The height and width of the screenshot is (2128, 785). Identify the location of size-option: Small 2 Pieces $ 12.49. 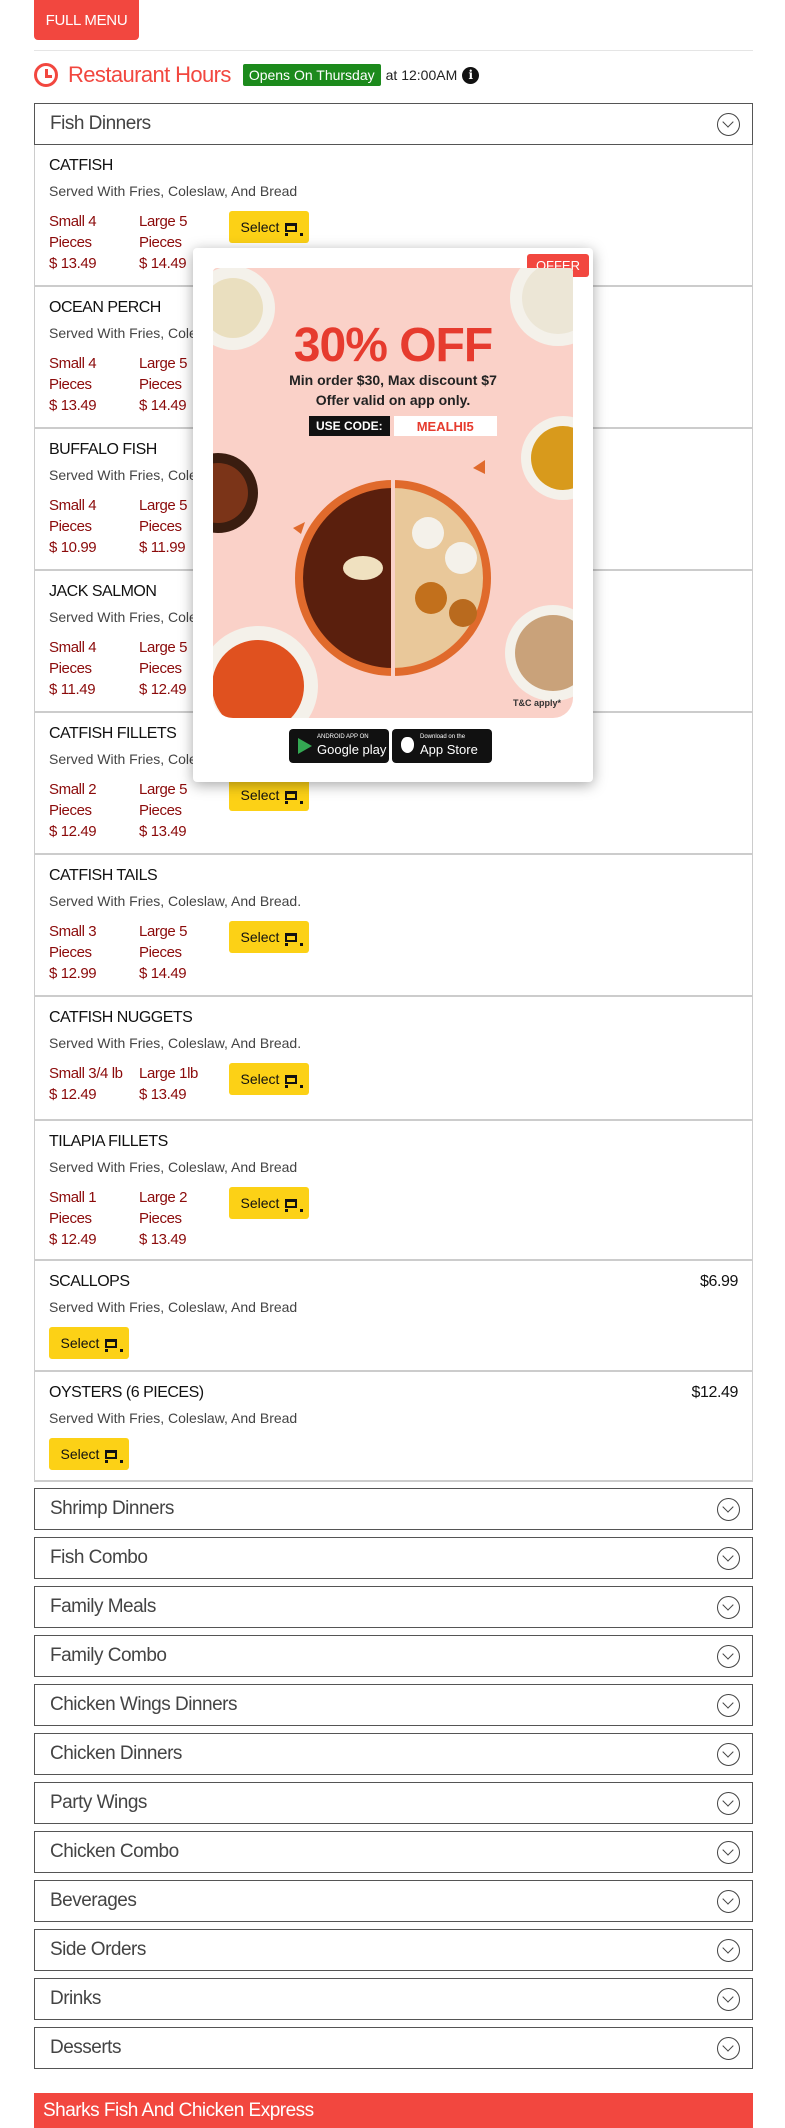
(89, 810).